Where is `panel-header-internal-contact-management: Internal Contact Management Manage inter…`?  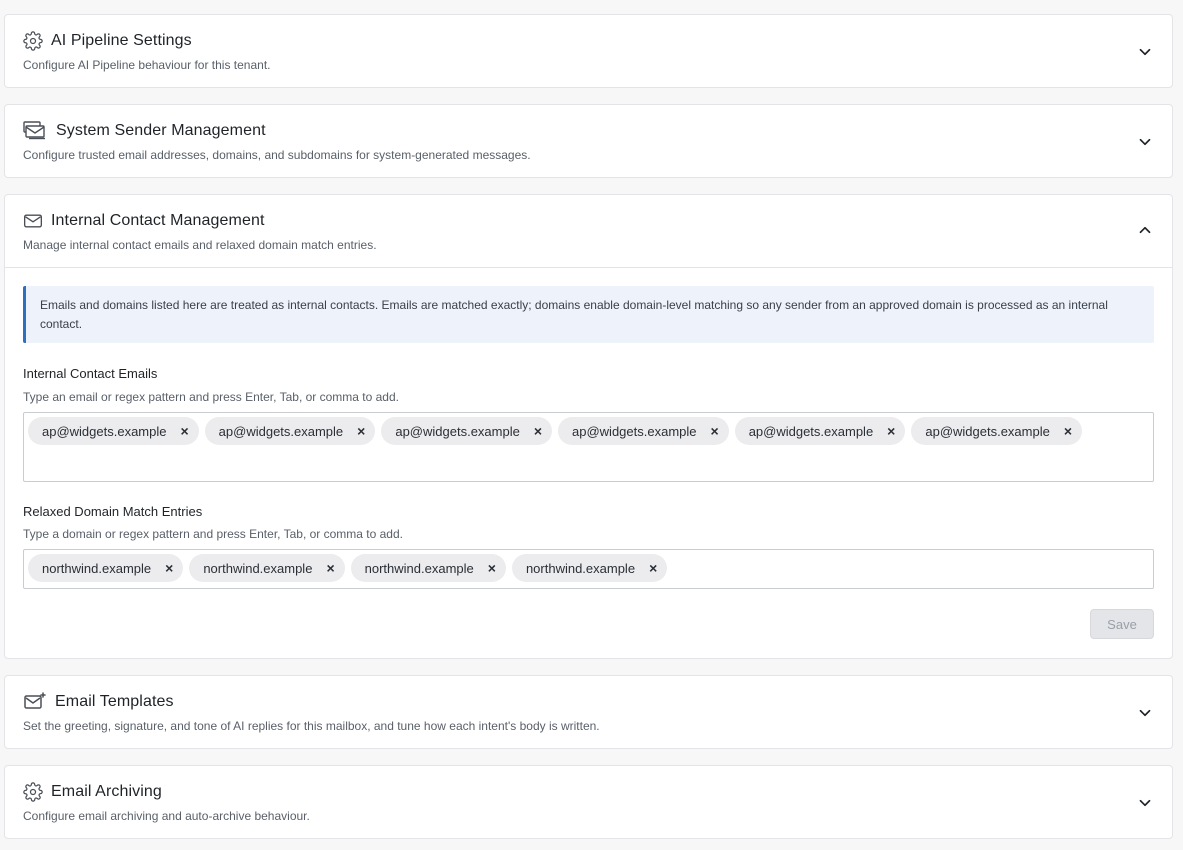 panel-header-internal-contact-management: Internal Contact Management Manage inter… is located at coordinates (588, 231).